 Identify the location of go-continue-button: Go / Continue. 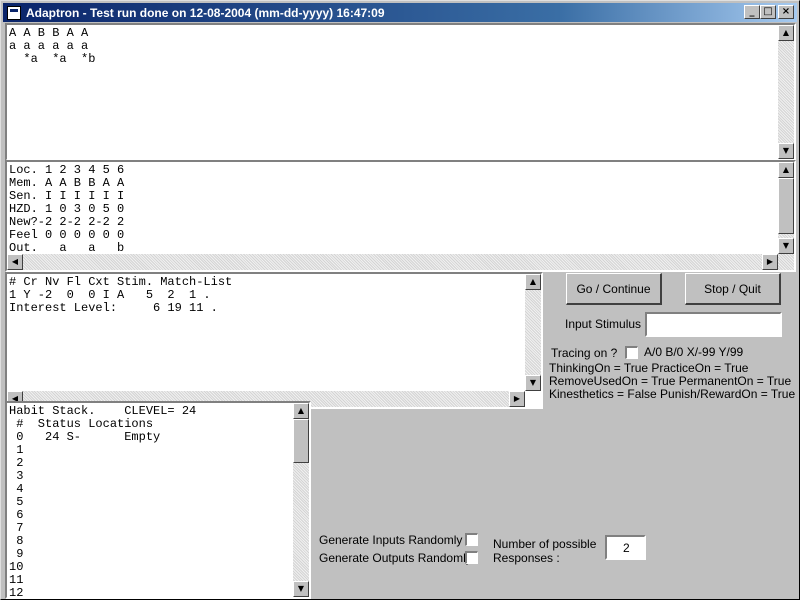
(614, 289).